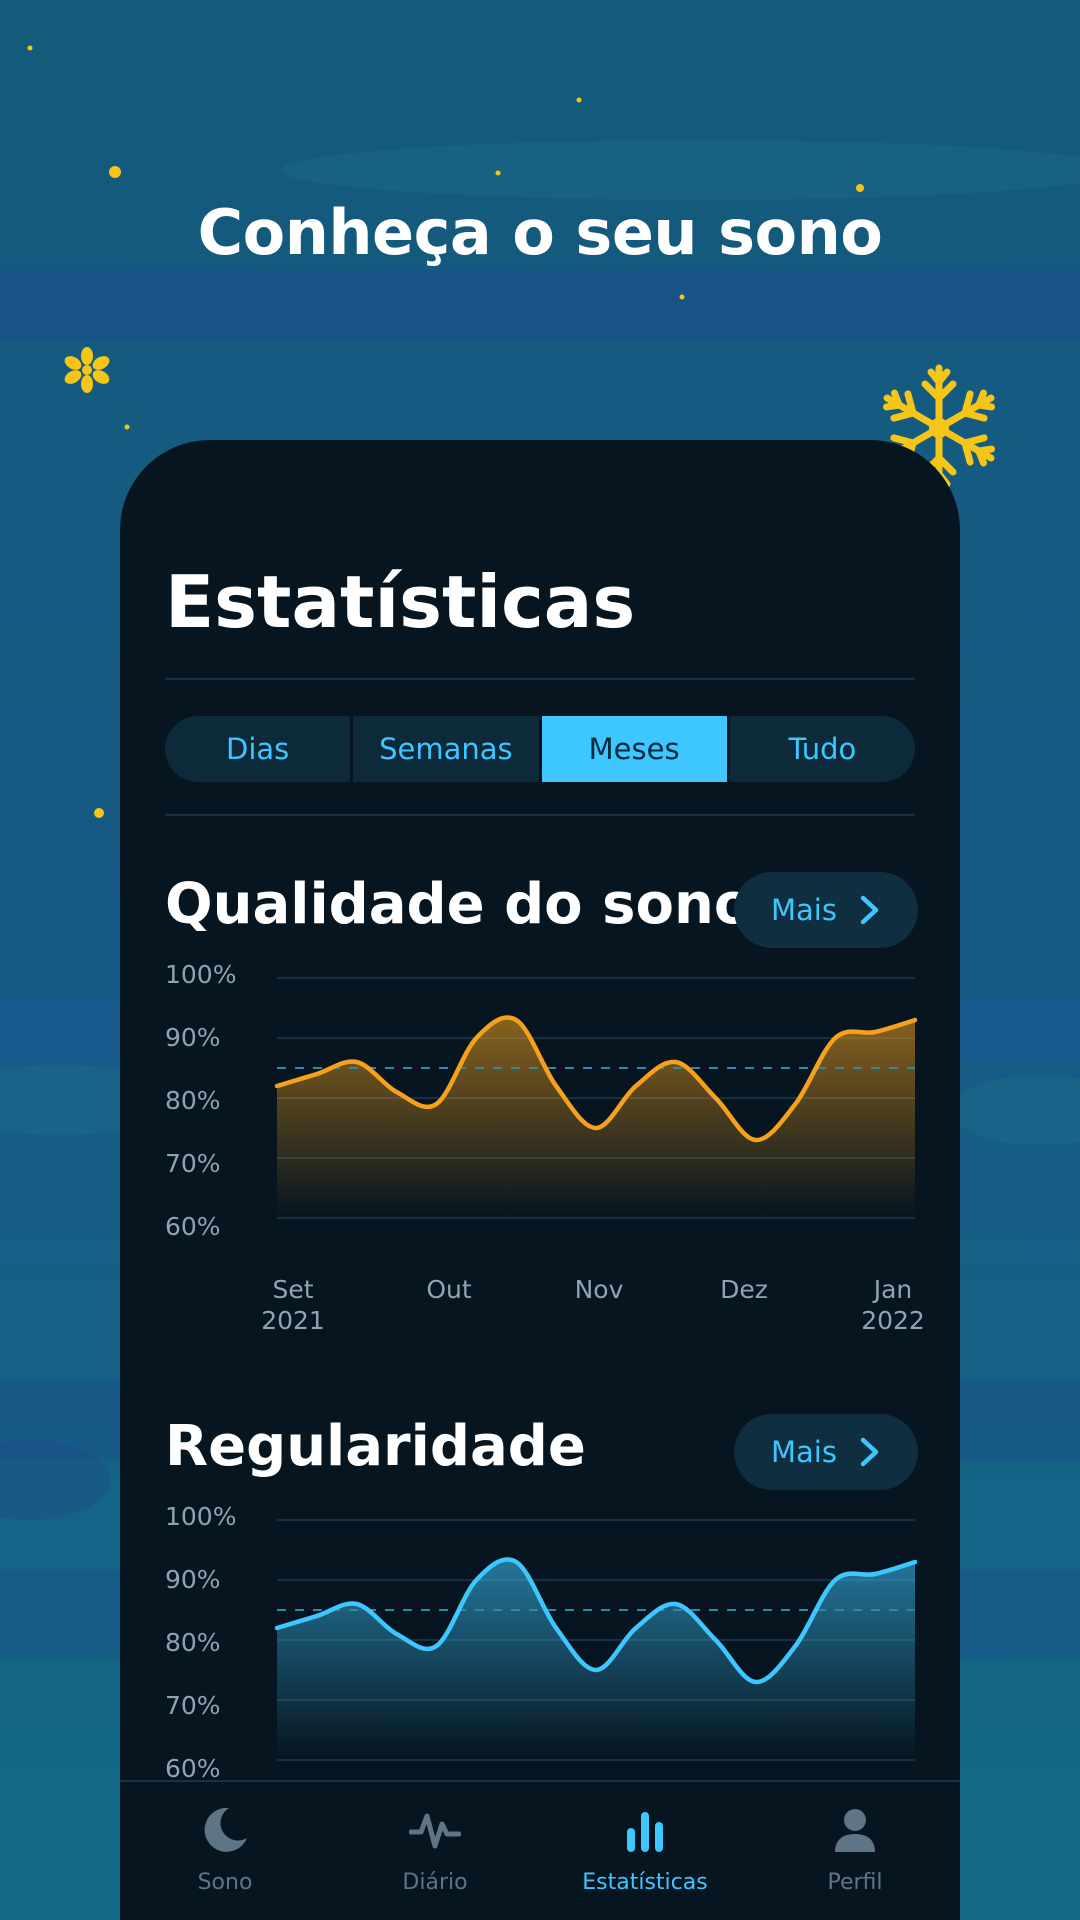 This screenshot has height=1920, width=1080. Describe the element at coordinates (645, 1882) in the screenshot. I see `tab-label: Estatísticas` at that location.